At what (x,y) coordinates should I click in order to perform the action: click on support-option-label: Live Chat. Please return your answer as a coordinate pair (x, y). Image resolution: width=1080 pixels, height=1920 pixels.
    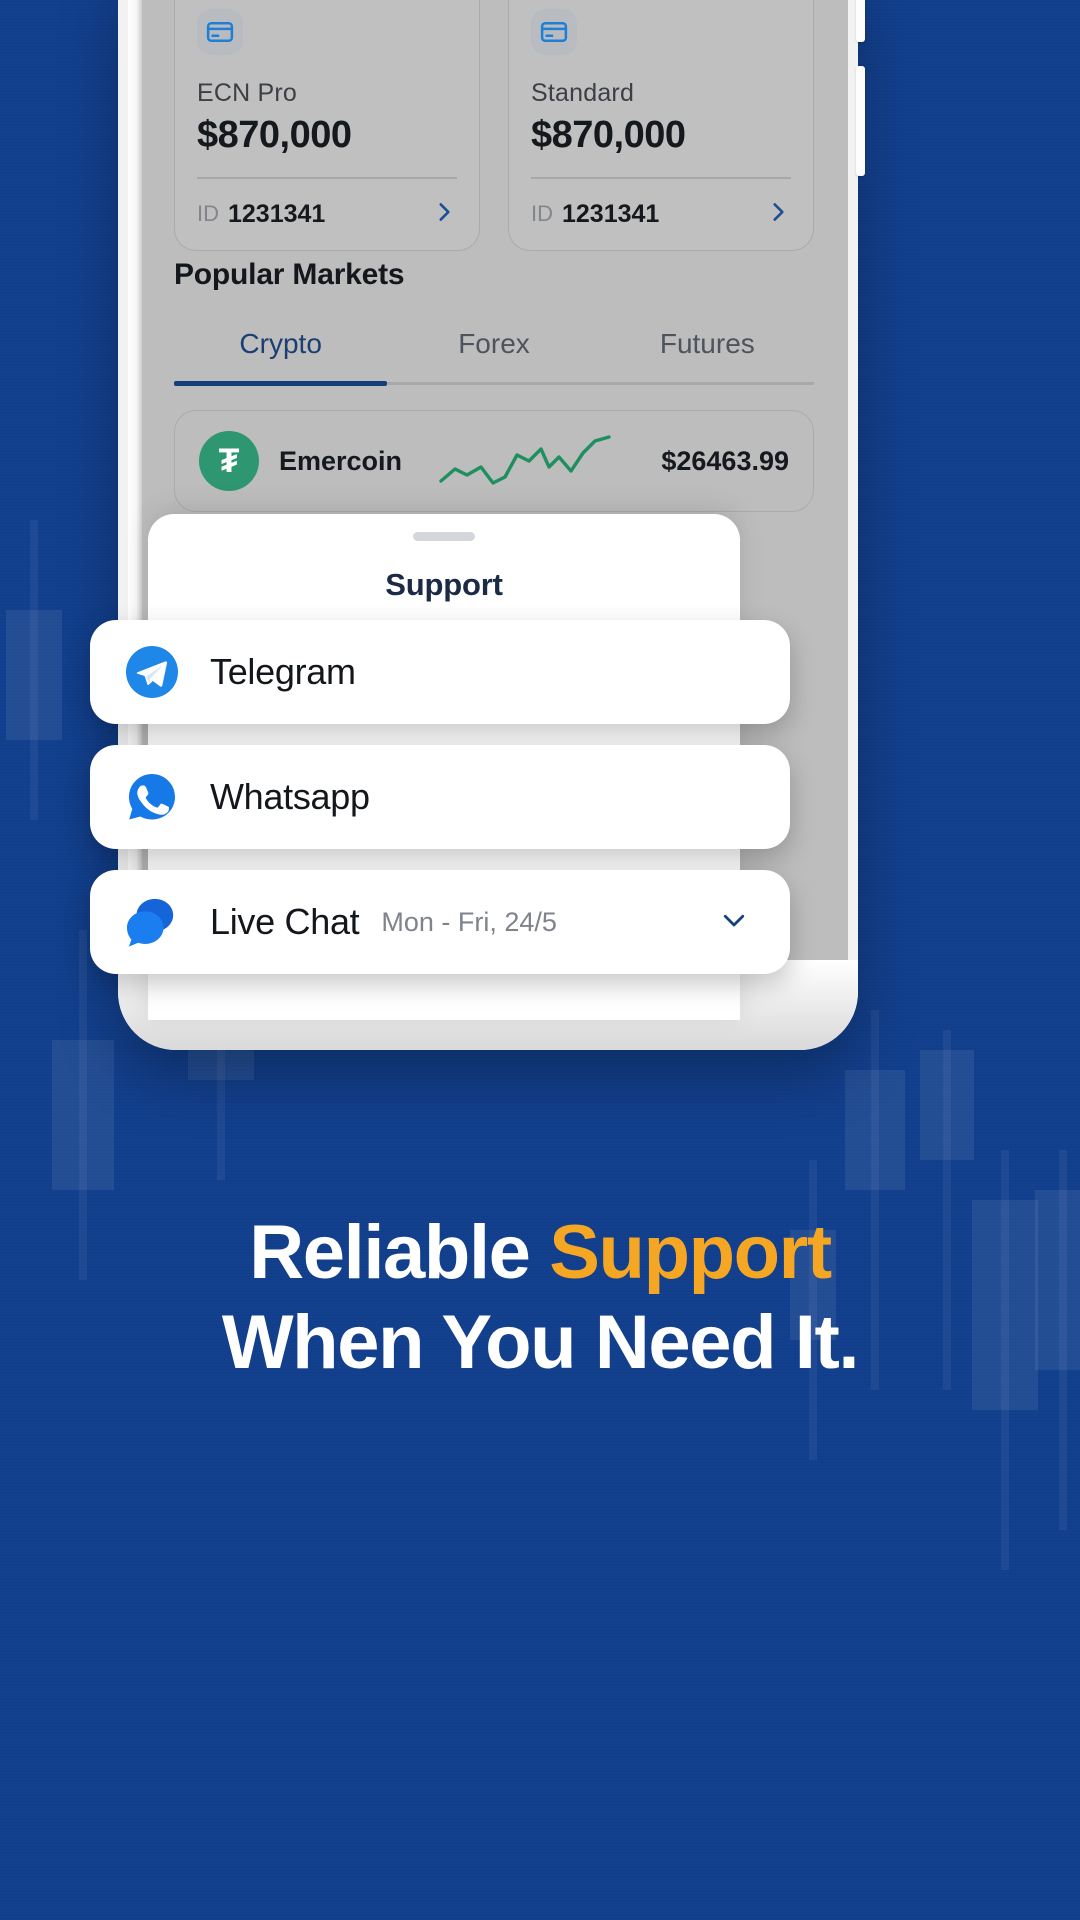
    Looking at the image, I should click on (285, 921).